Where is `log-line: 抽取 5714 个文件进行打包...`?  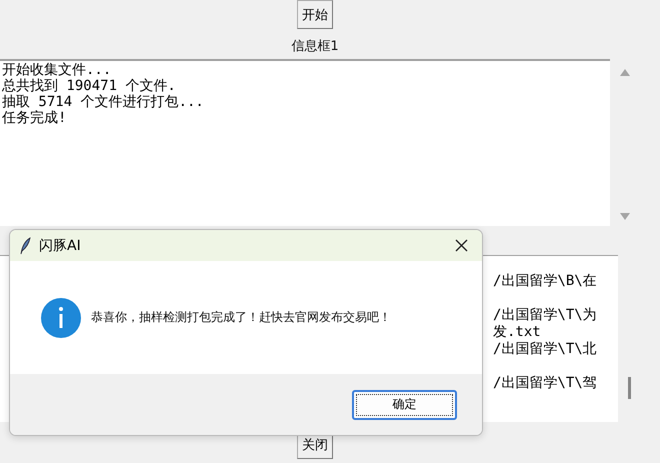 log-line: 抽取 5714 个文件进行打包... is located at coordinates (103, 102).